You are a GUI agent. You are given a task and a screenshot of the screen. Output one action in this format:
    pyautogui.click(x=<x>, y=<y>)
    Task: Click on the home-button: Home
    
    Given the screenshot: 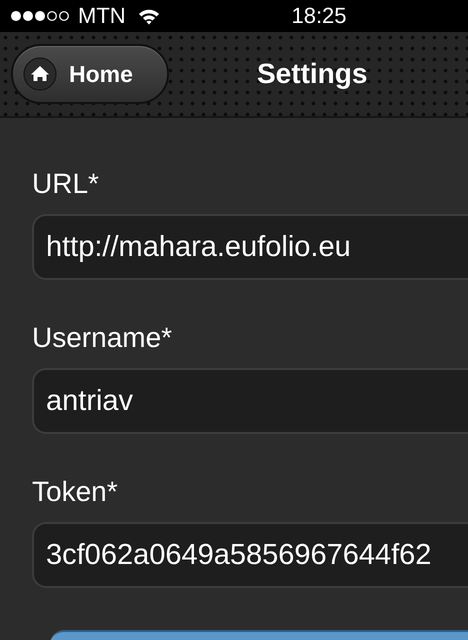 What is the action you would take?
    pyautogui.click(x=90, y=74)
    